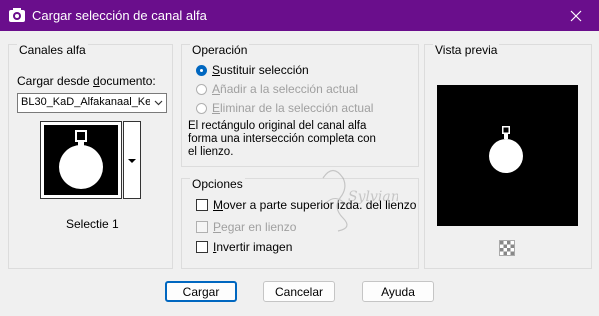 Image resolution: width=599 pixels, height=316 pixels. What do you see at coordinates (92, 224) in the screenshot?
I see `selected-channel-name: Selectie 1` at bounding box center [92, 224].